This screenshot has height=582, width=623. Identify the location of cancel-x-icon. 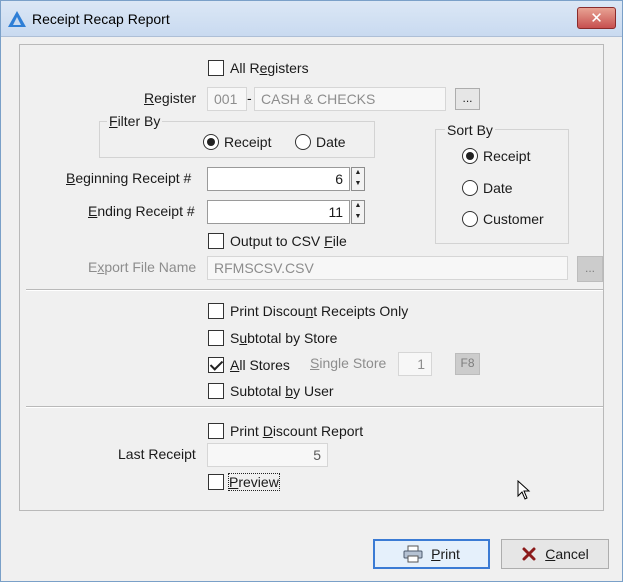
(529, 554).